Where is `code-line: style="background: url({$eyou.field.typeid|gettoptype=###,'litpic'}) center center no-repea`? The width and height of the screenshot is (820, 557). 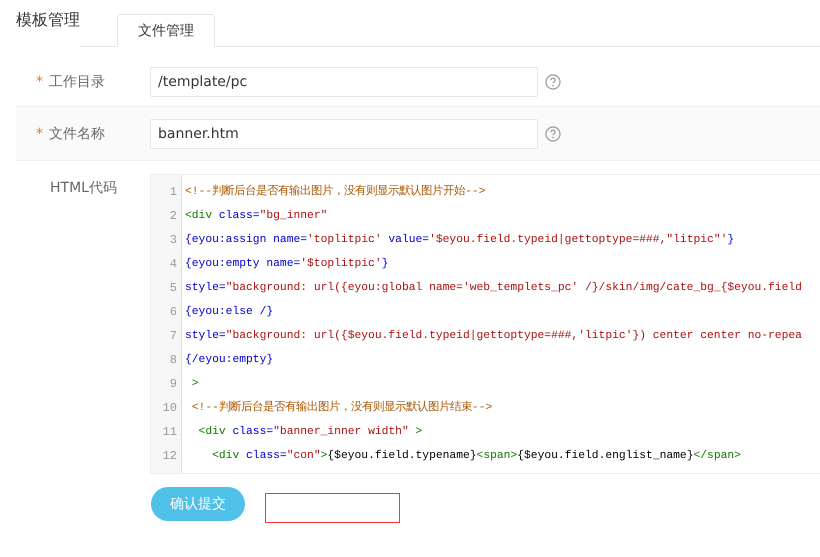 code-line: style="background: url({$eyou.field.typeid|gettoptype=###,'litpic'}) center center no-repea is located at coordinates (494, 336).